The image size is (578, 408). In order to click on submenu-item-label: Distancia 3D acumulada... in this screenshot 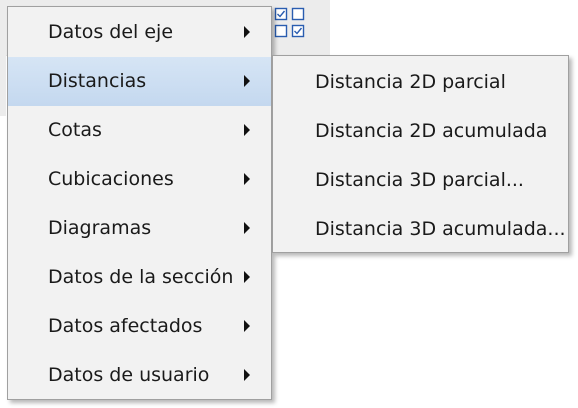, I will do `click(440, 229)`.